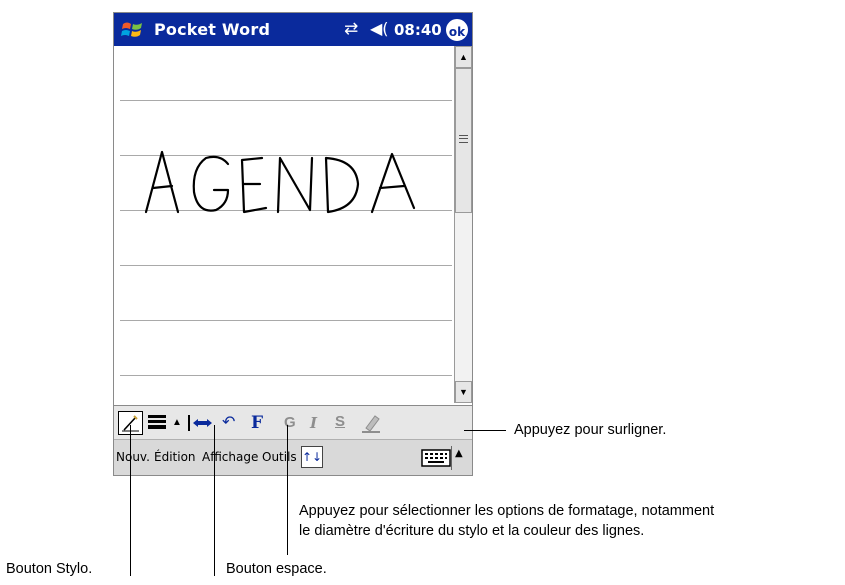  Describe the element at coordinates (175, 457) in the screenshot. I see `menu-edit: Édition` at that location.